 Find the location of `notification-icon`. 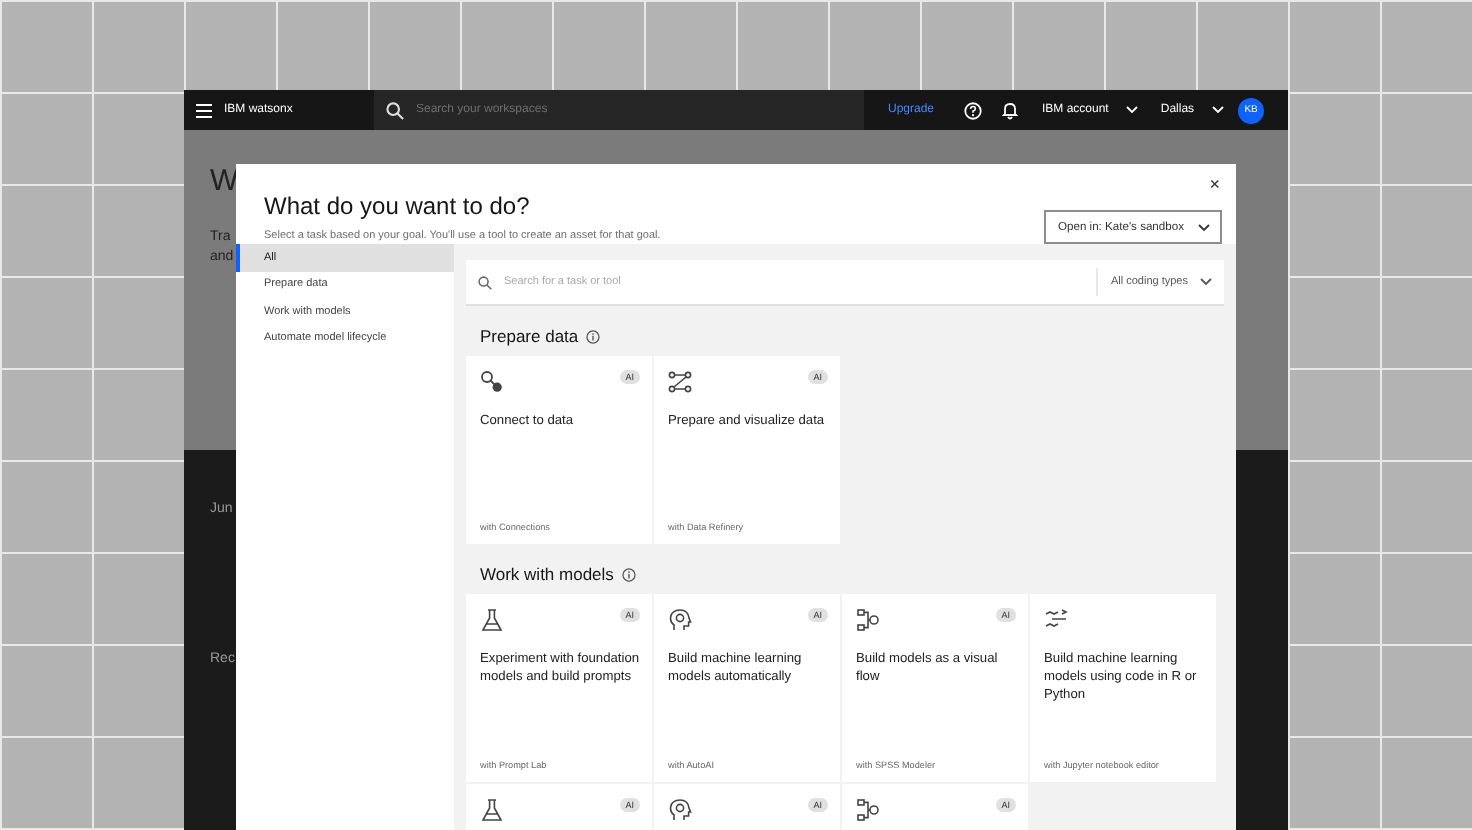

notification-icon is located at coordinates (1010, 110).